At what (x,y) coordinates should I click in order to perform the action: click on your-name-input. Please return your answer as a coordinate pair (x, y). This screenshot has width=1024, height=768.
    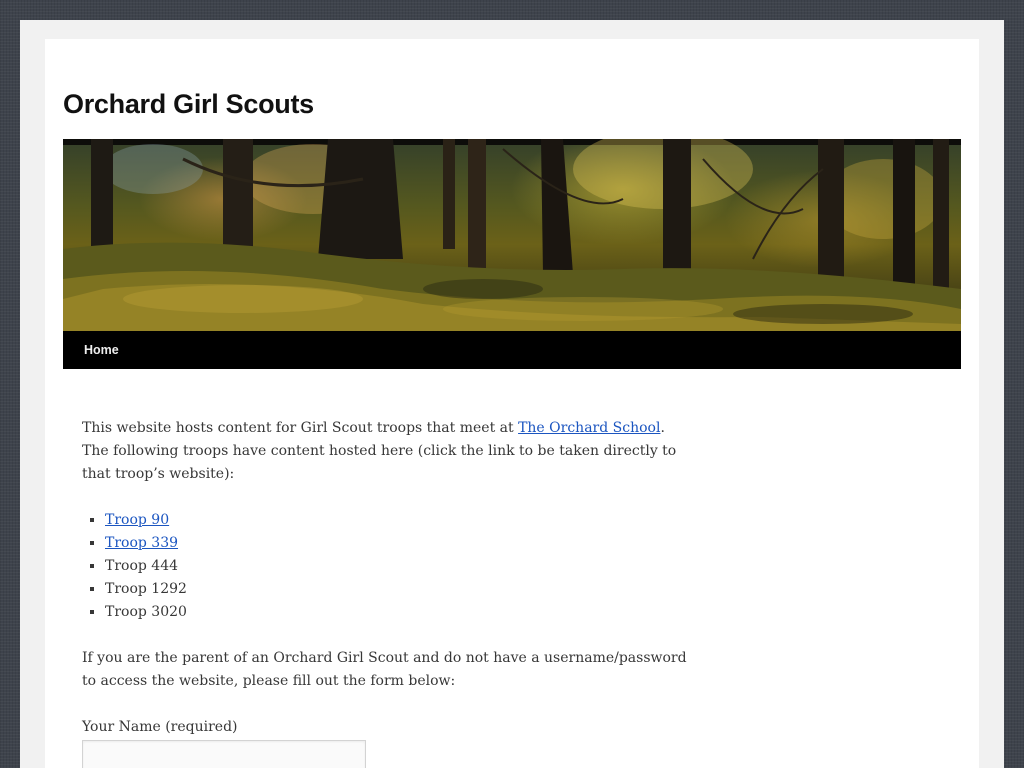
    Looking at the image, I should click on (224, 754).